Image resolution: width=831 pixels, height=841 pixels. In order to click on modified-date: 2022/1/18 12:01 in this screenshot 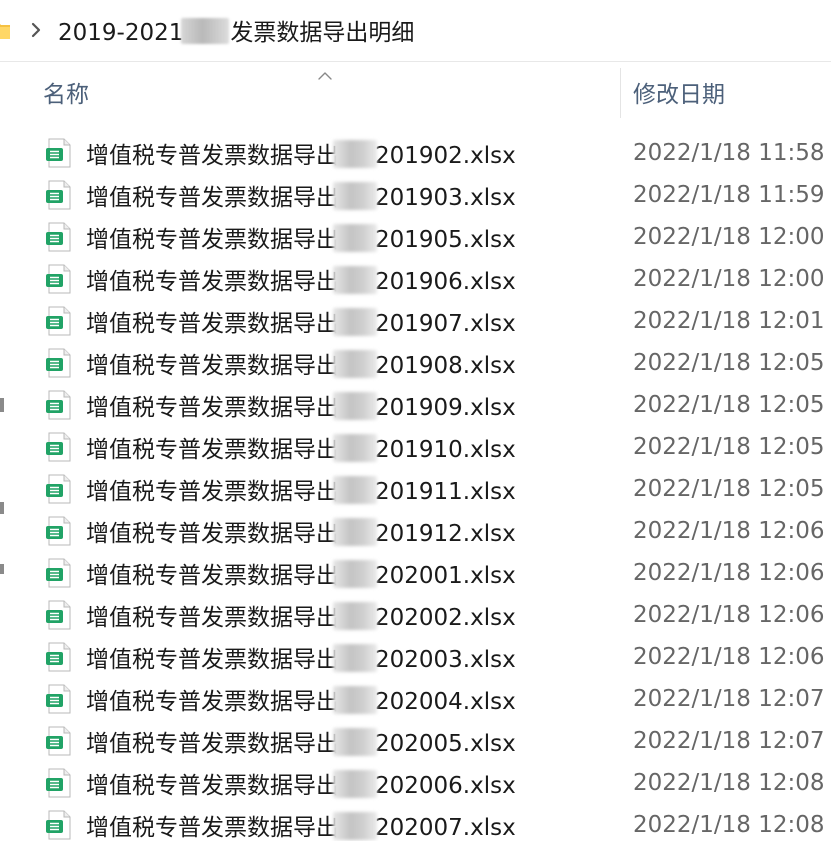, I will do `click(729, 321)`.